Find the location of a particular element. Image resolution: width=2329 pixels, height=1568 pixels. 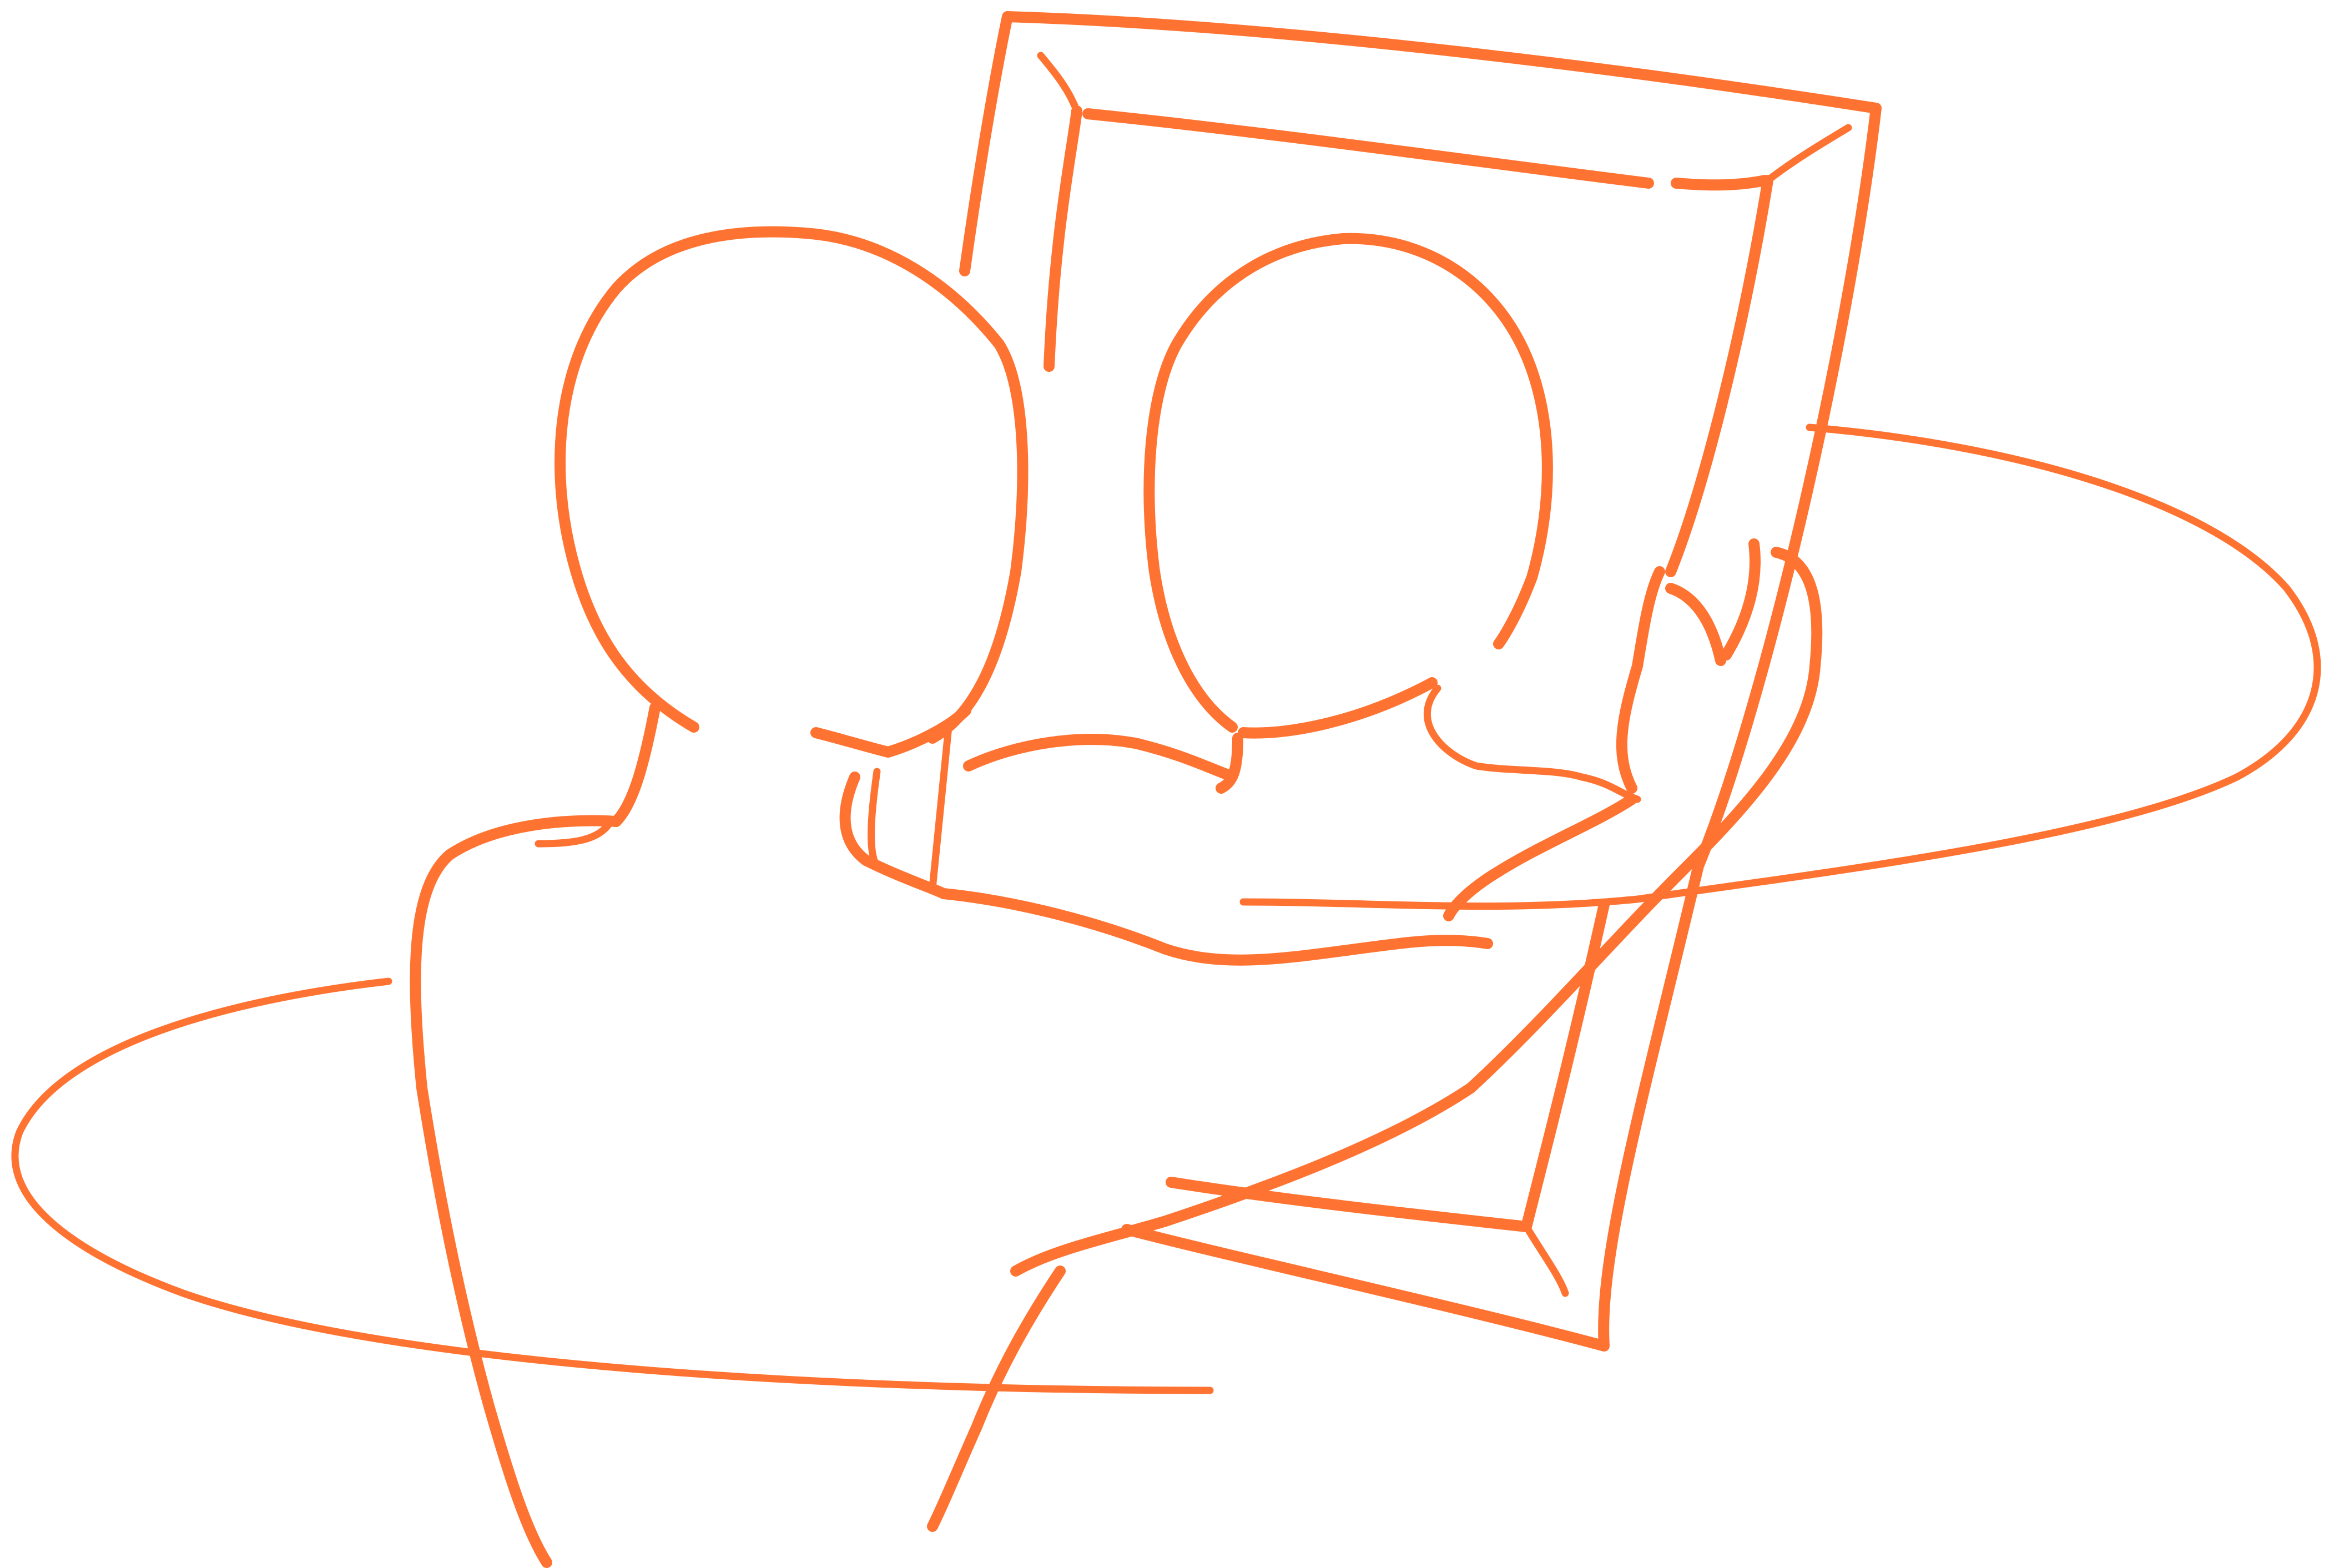

right-hand-grip is located at coordinates (1532, 744).